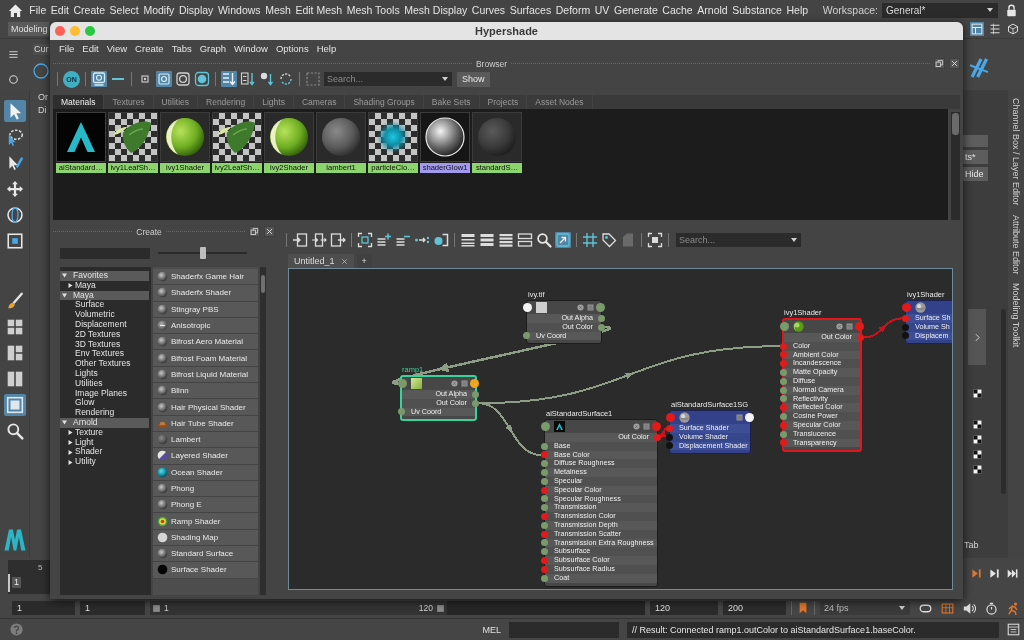  Describe the element at coordinates (205, 358) in the screenshot. I see `node-type-item: Bifrost Foam Material` at that location.